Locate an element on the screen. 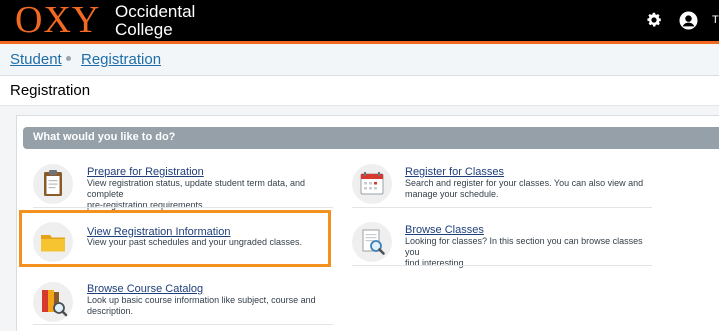 Image resolution: width=719 pixels, height=331 pixels. browse-classes-link: Browse Classes is located at coordinates (444, 230).